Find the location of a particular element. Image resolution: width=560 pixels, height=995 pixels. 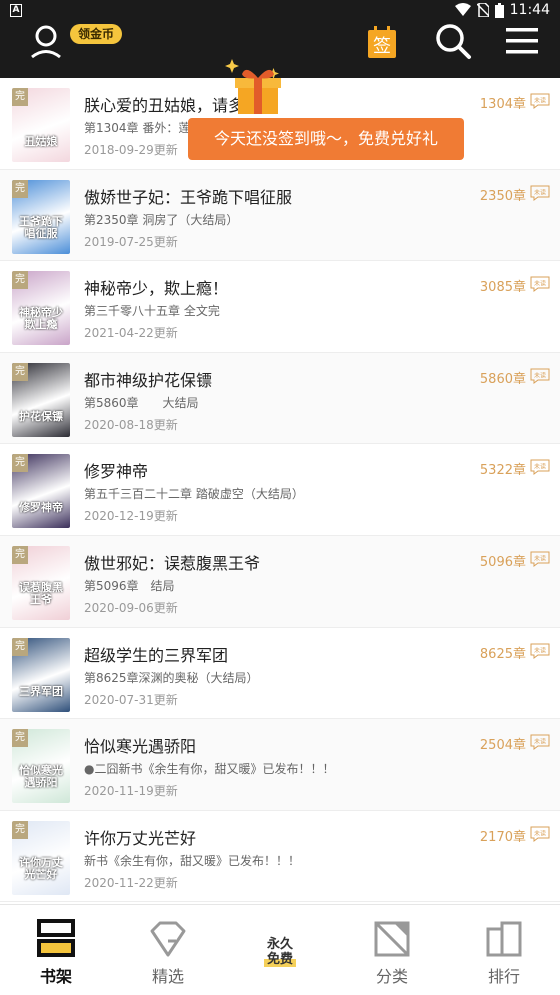

book-title: 许你万丈光芒好 is located at coordinates (140, 837).